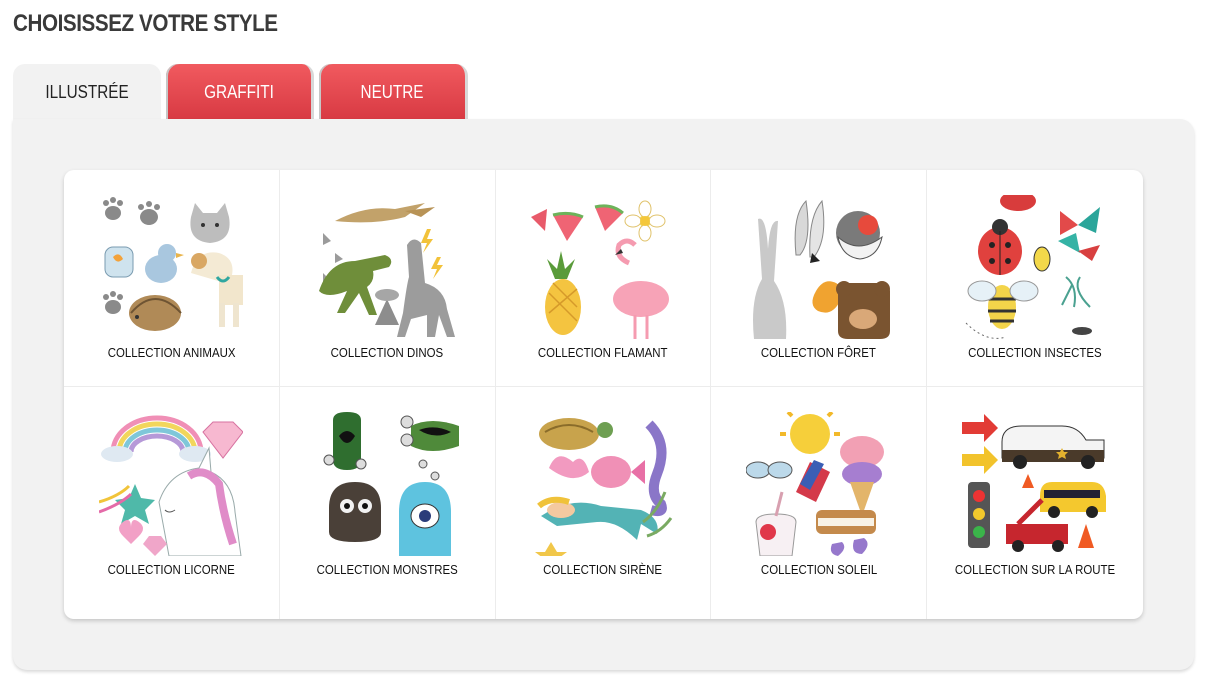 This screenshot has height=685, width=1213. I want to click on collection-card-monstres: COLLECTION MONSTRES, so click(388, 503).